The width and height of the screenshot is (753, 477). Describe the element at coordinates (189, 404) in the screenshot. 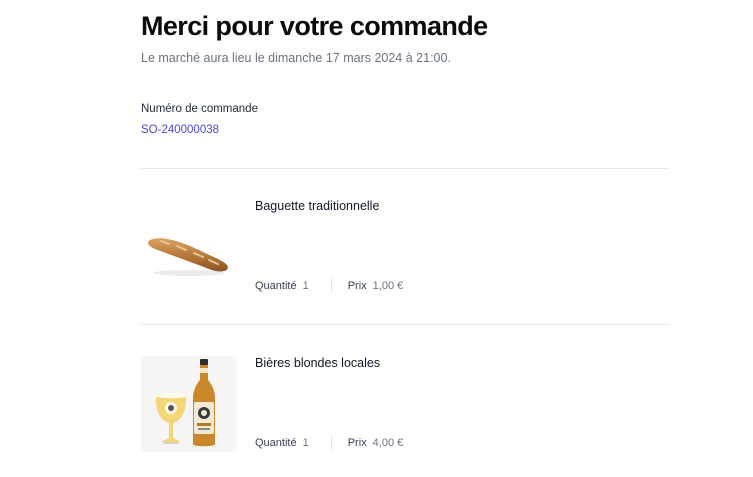

I see `beer-image` at that location.